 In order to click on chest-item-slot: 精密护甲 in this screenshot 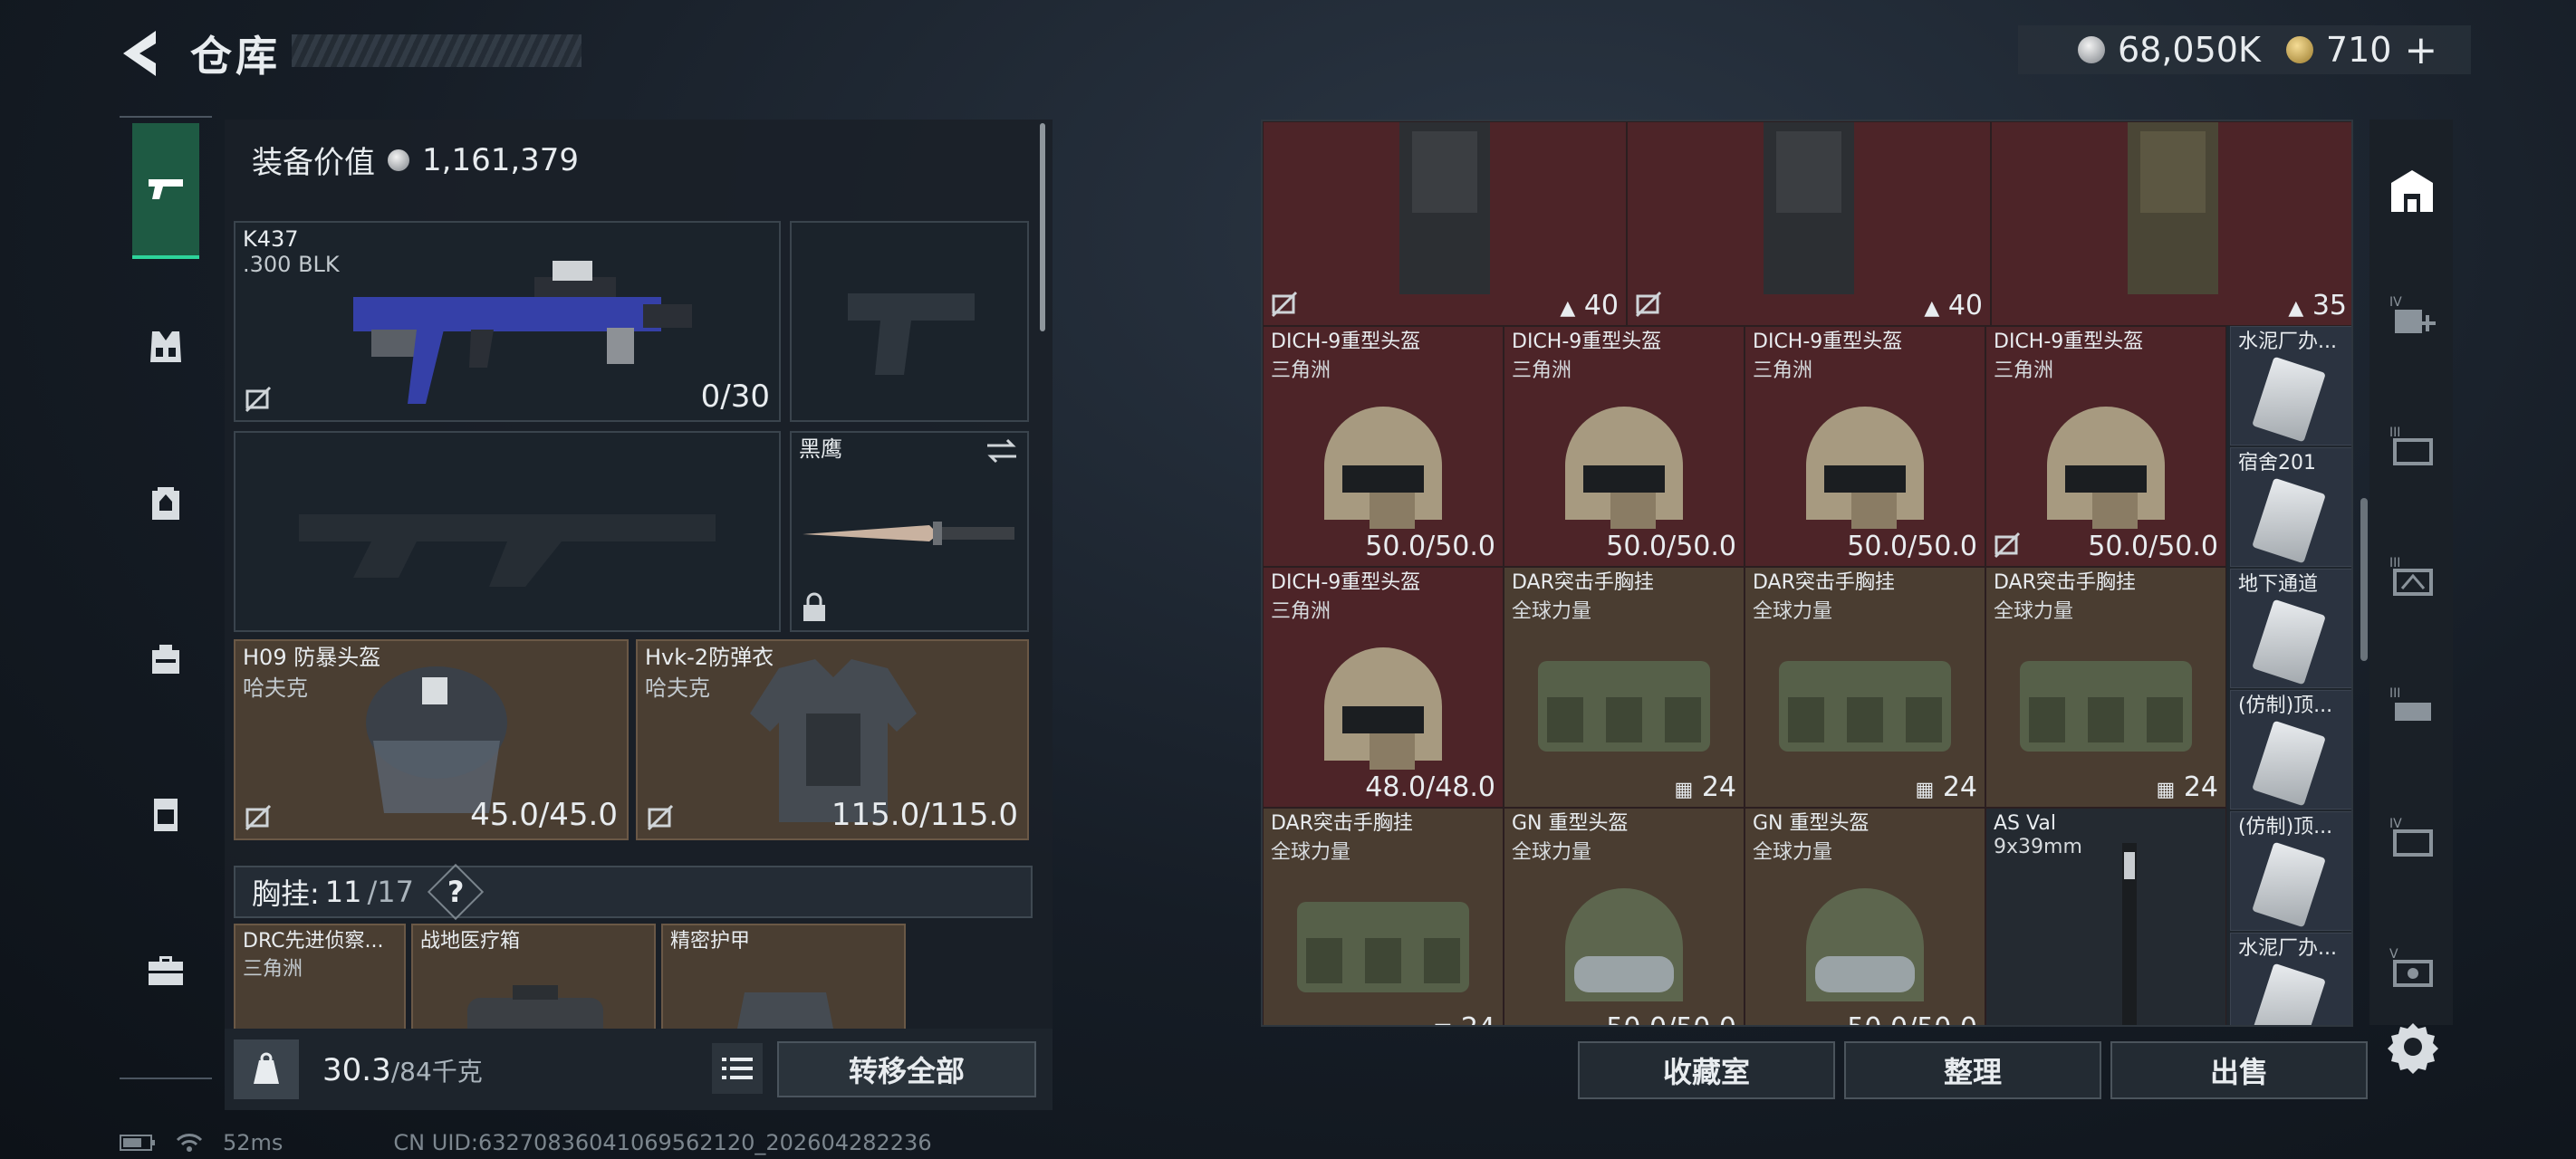, I will do `click(783, 978)`.